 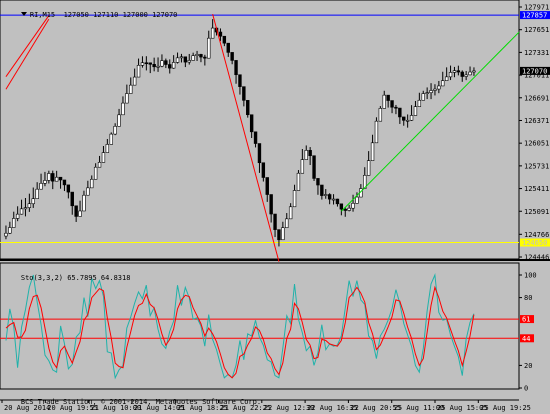 I want to click on stochastic-header: Sto(3,3,2) 65.7895 64.8318, so click(x=67, y=278).